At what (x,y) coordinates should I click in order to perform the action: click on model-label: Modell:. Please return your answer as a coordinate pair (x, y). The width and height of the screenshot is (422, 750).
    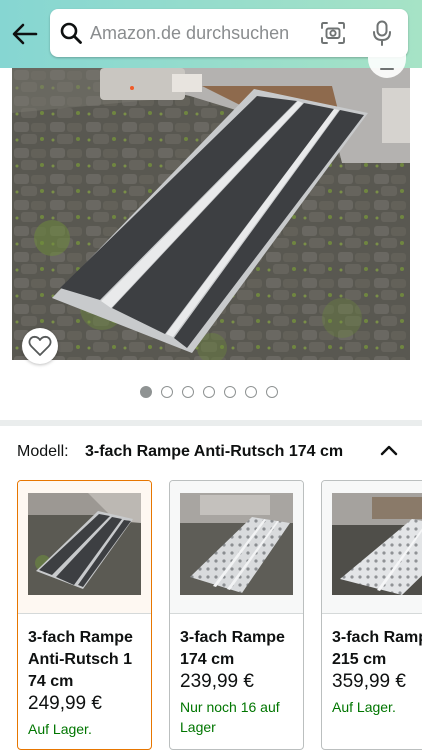
    Looking at the image, I should click on (43, 451).